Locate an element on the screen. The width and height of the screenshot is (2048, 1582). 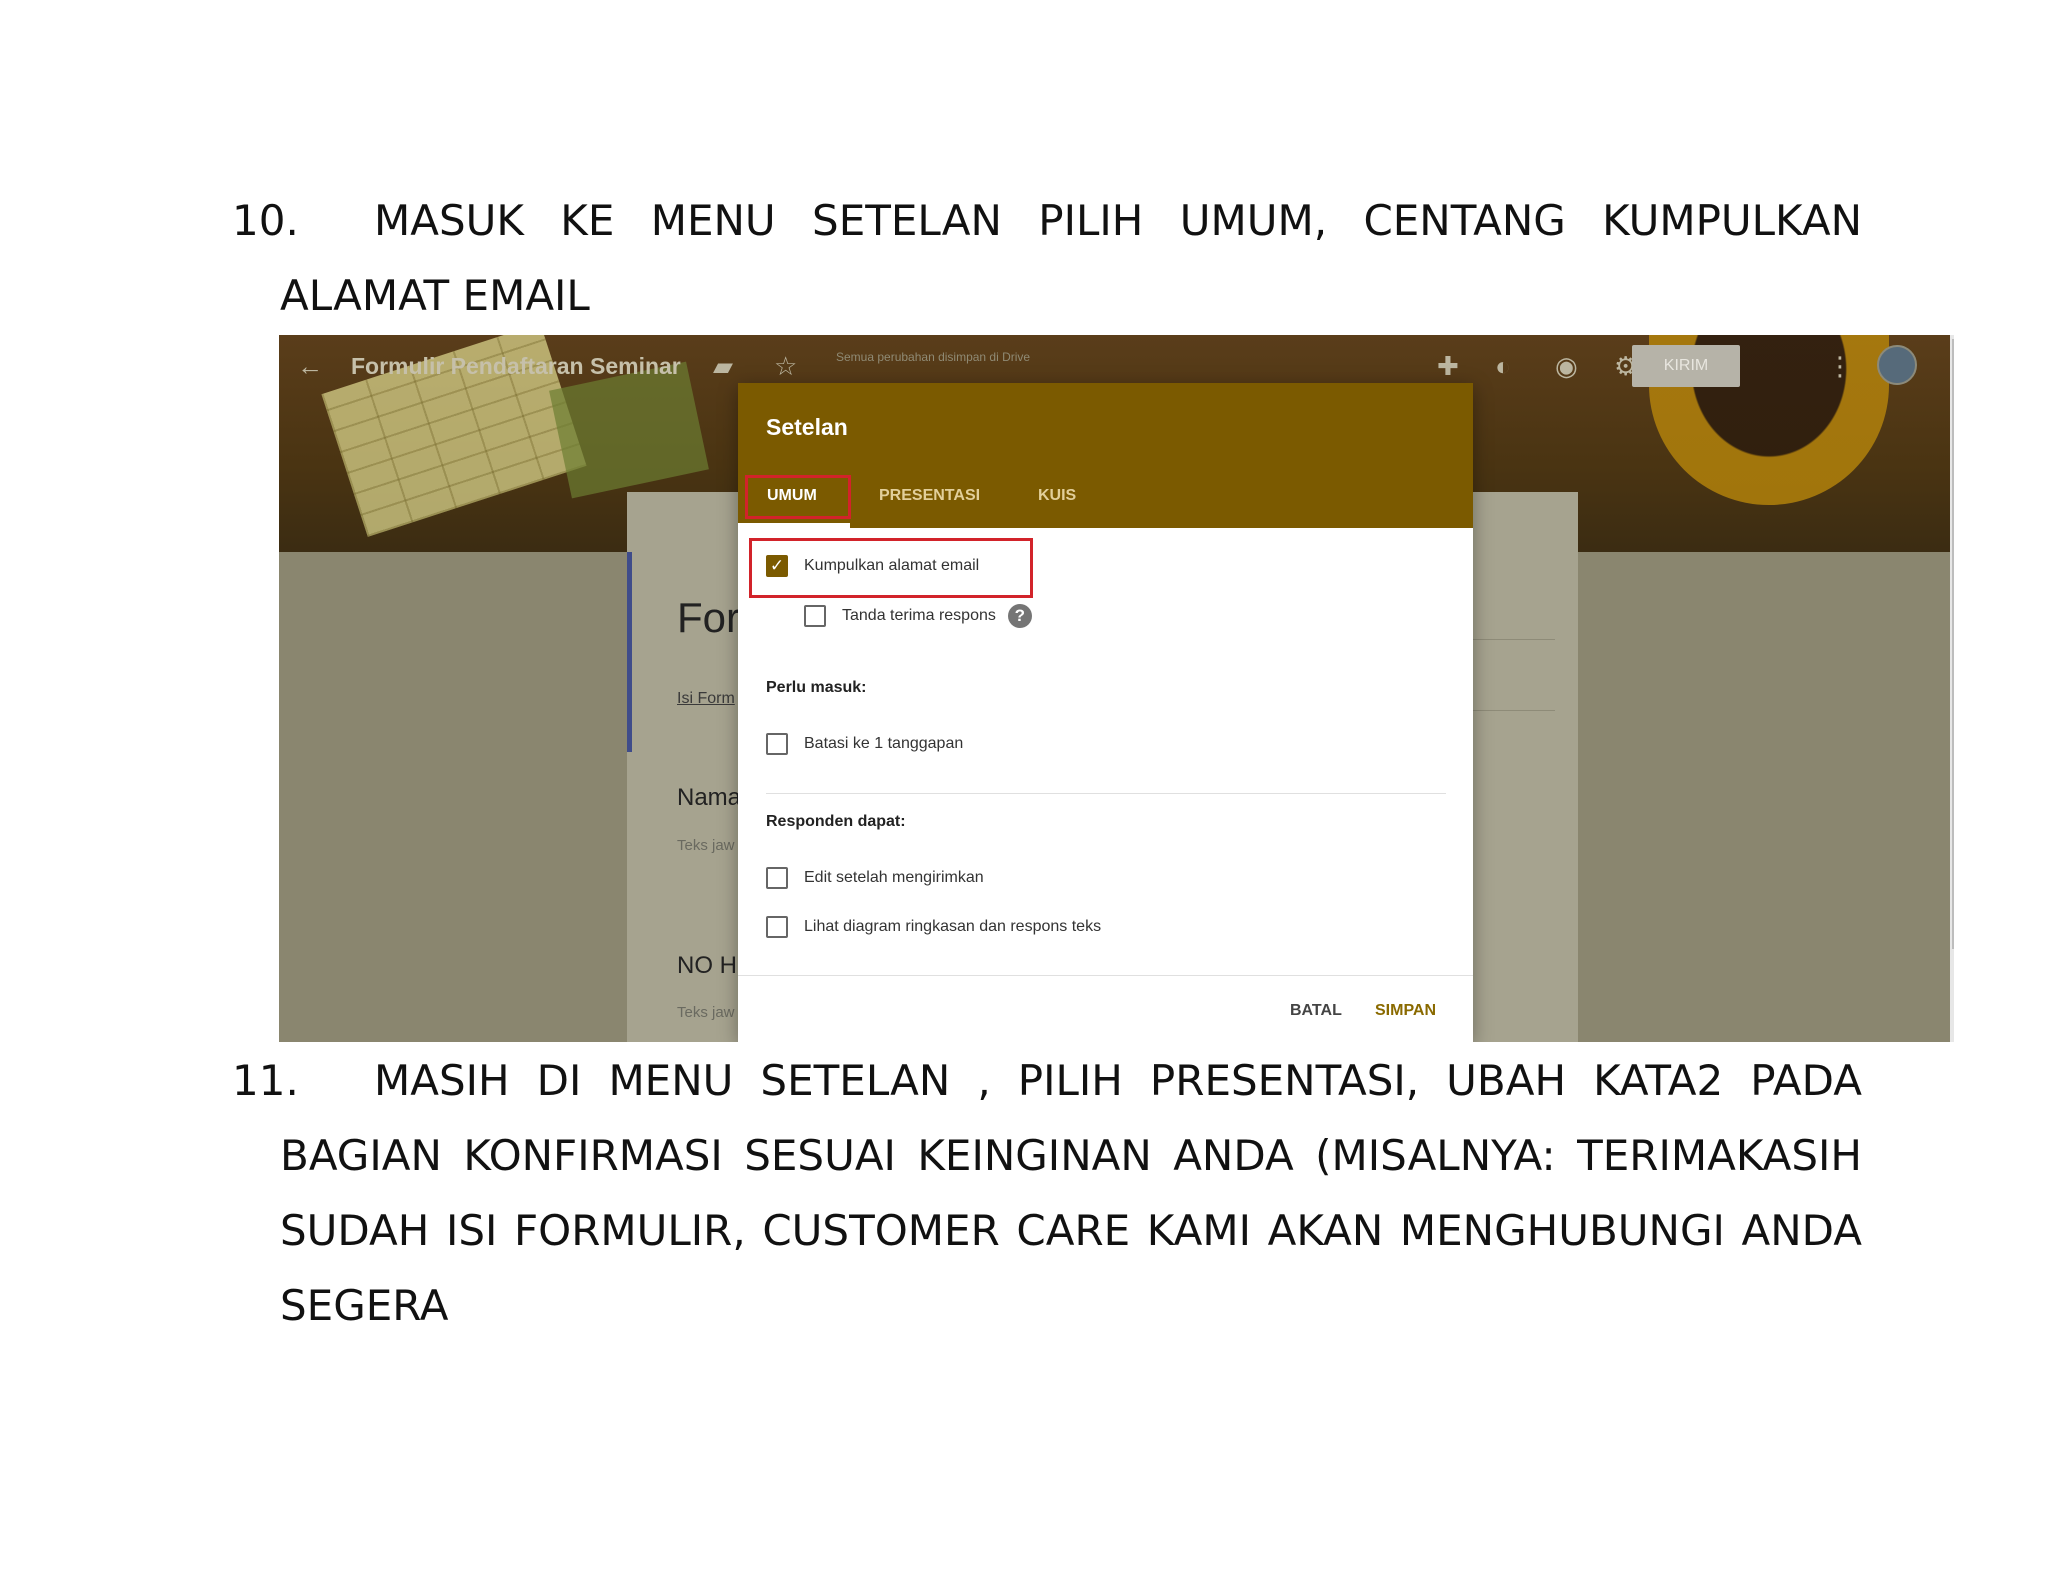
section-label-respondents: Responden dapat: is located at coordinates (836, 821).